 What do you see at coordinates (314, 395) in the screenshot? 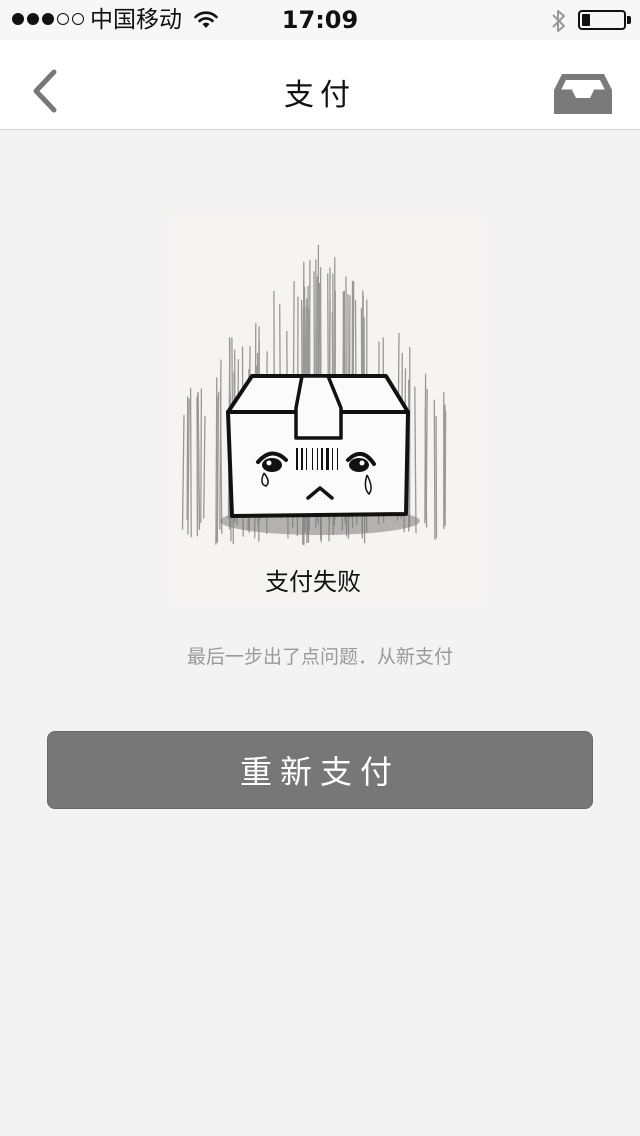
I see `sad-box-icon` at bounding box center [314, 395].